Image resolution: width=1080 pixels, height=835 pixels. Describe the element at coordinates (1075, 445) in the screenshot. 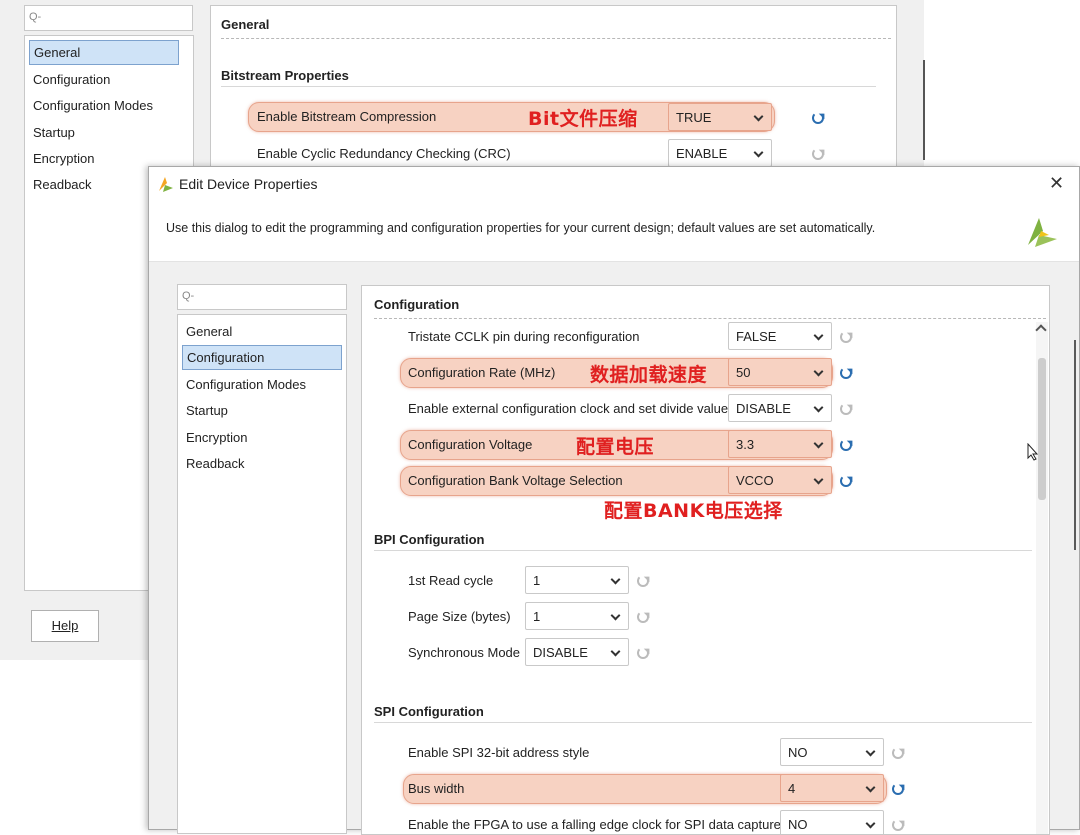

I see `window-edge` at that location.